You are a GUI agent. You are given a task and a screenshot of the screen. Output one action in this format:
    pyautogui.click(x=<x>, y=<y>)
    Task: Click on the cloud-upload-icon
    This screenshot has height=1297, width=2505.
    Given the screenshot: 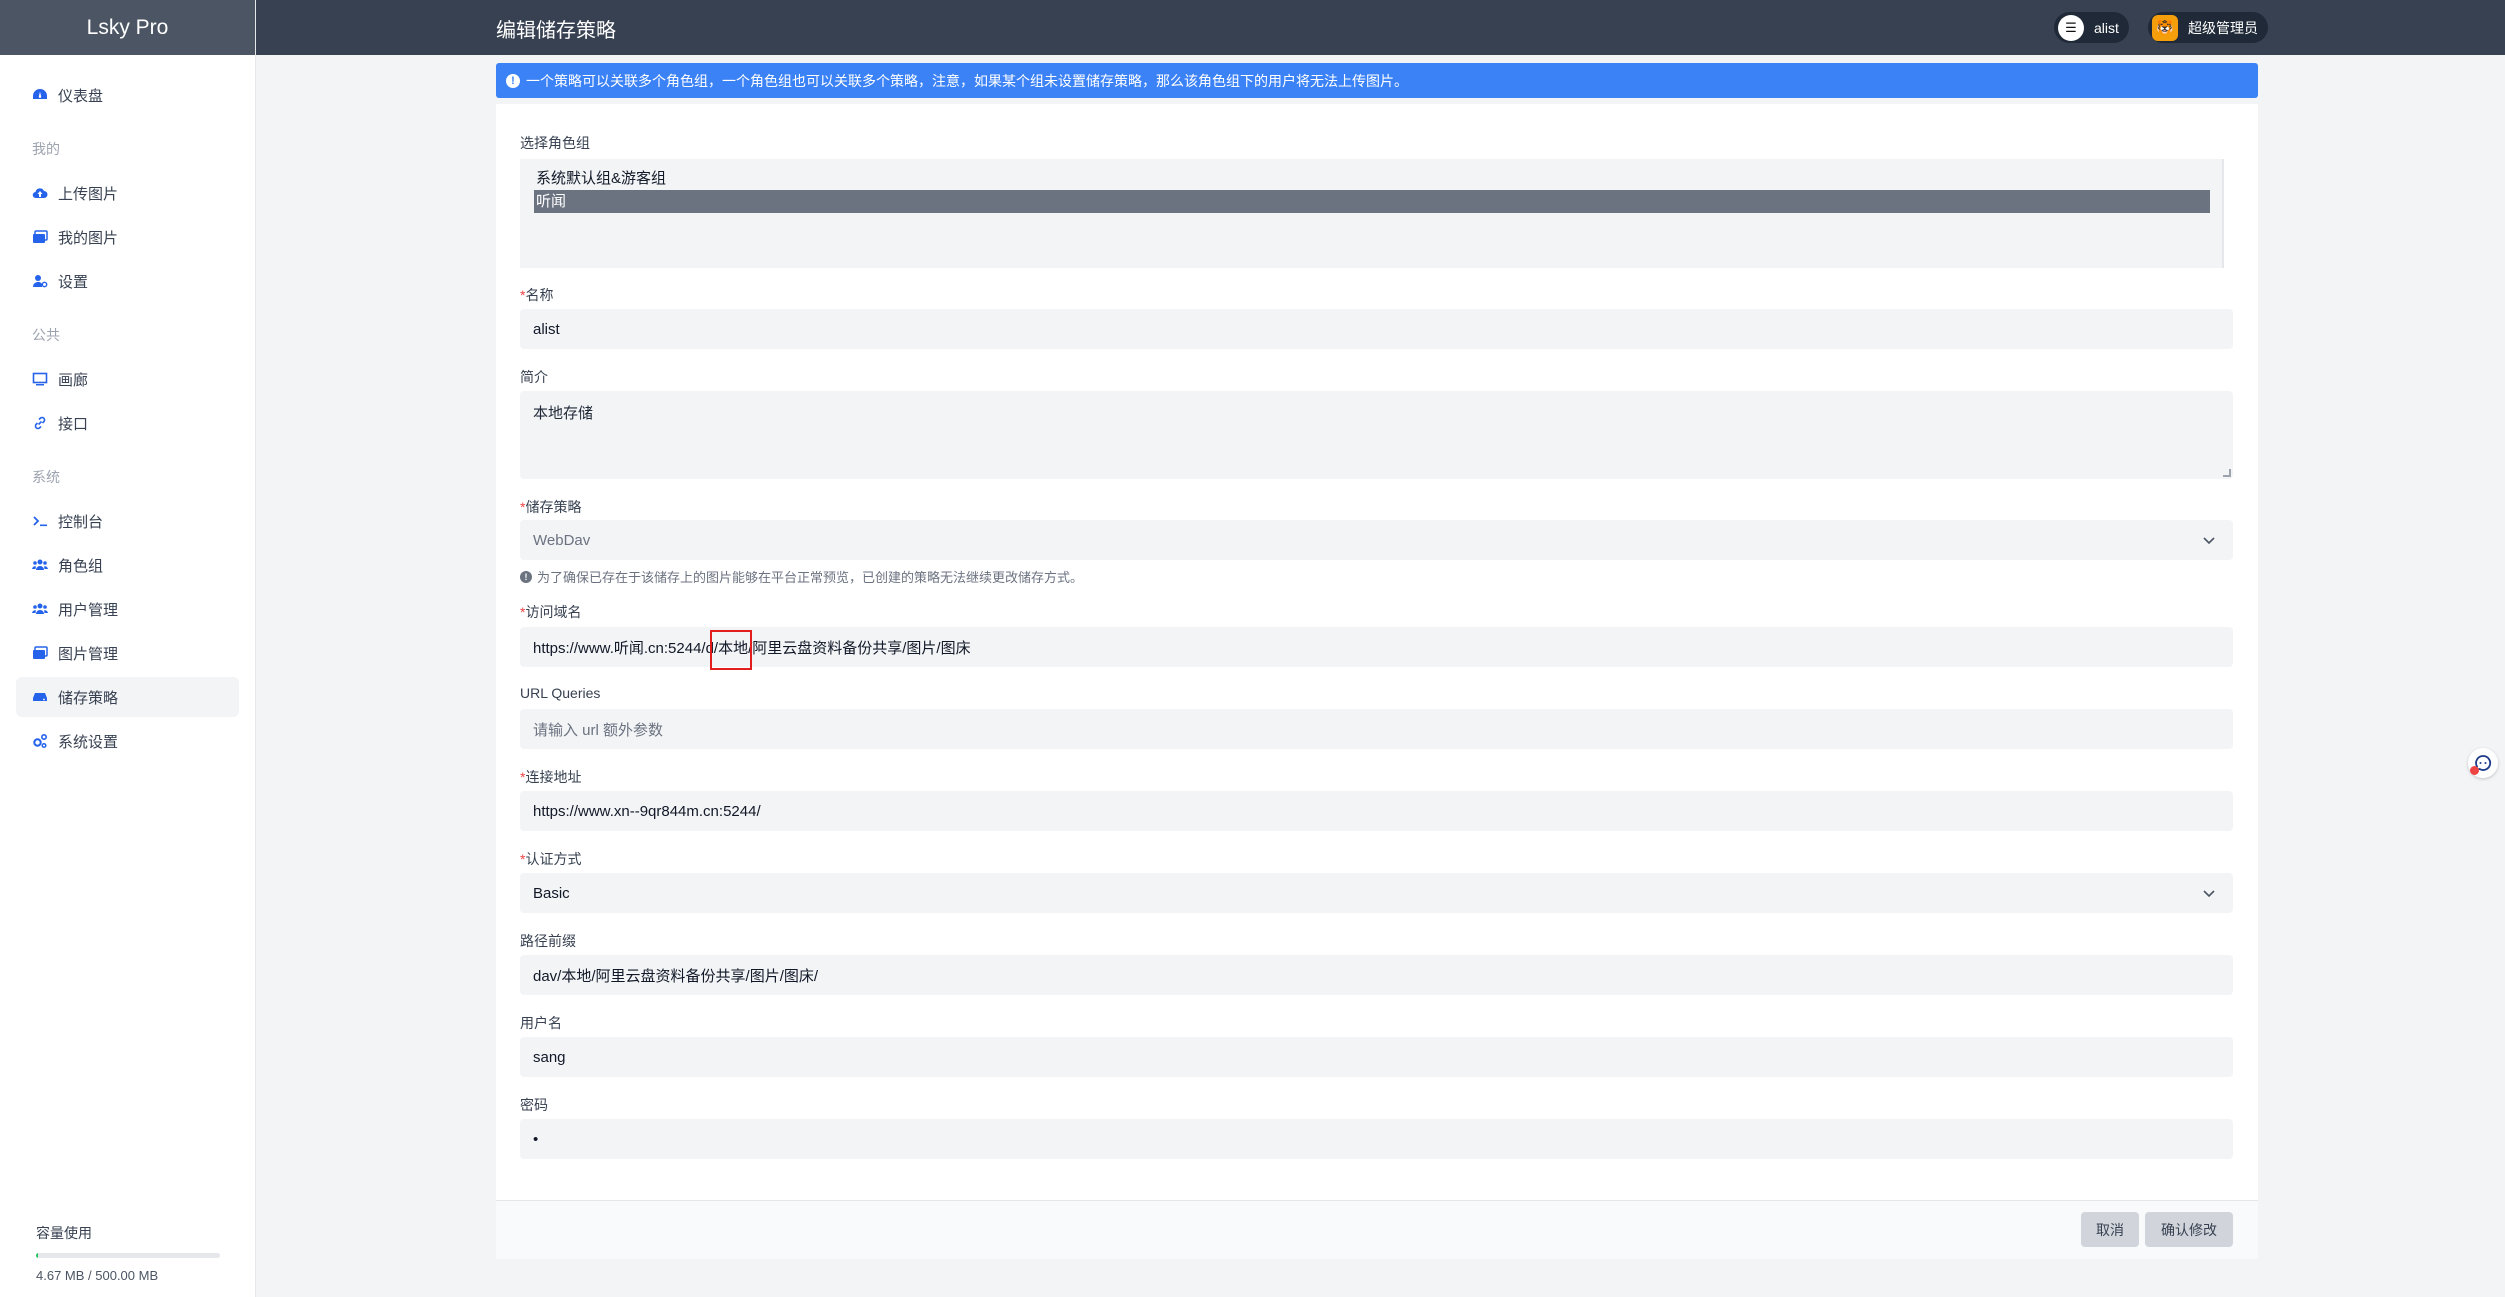 What is the action you would take?
    pyautogui.click(x=45, y=193)
    